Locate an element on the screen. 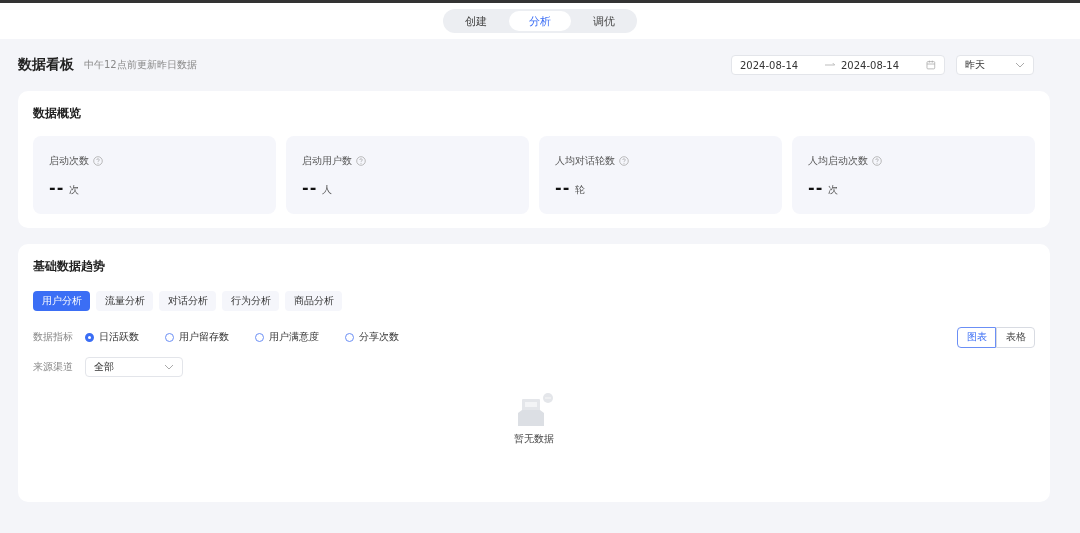  metric-radio: 用户留存数 is located at coordinates (197, 337).